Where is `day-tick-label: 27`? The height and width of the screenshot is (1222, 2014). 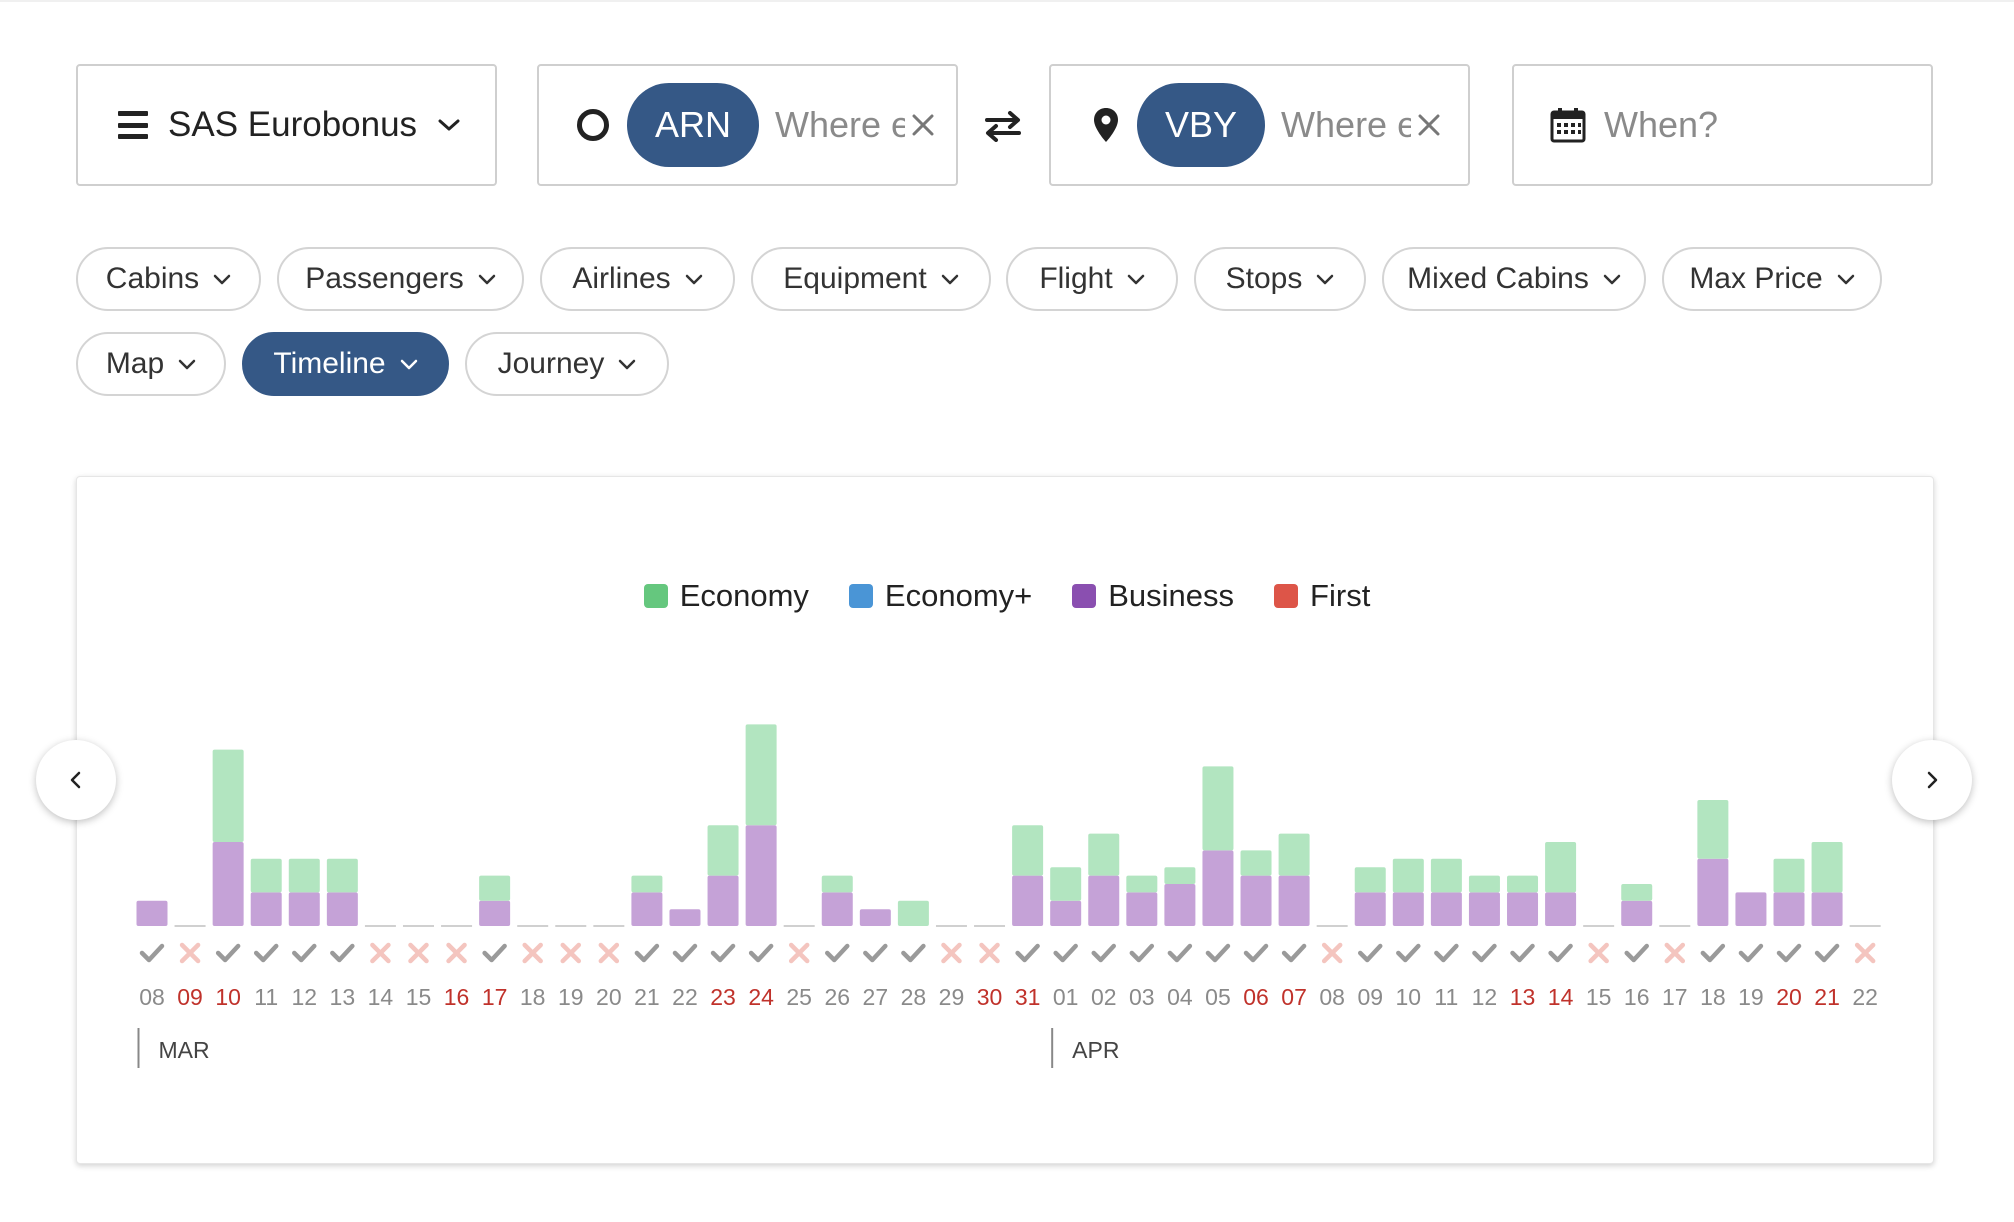
day-tick-label: 27 is located at coordinates (876, 997).